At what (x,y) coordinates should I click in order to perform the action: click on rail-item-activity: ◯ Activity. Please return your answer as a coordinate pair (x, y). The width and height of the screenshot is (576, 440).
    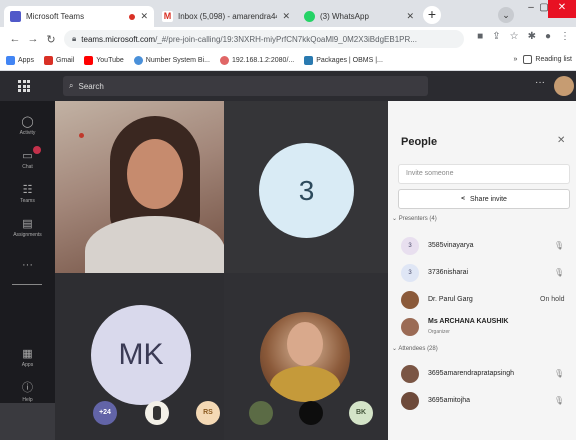
    Looking at the image, I should click on (27, 125).